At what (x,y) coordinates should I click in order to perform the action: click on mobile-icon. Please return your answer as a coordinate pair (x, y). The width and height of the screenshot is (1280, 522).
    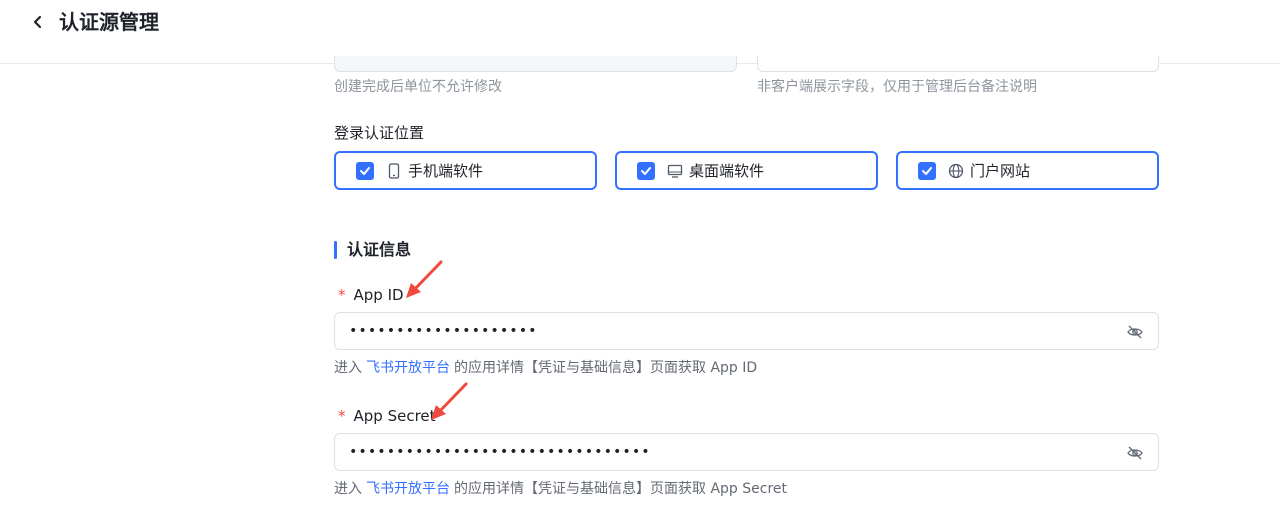
    Looking at the image, I should click on (394, 170).